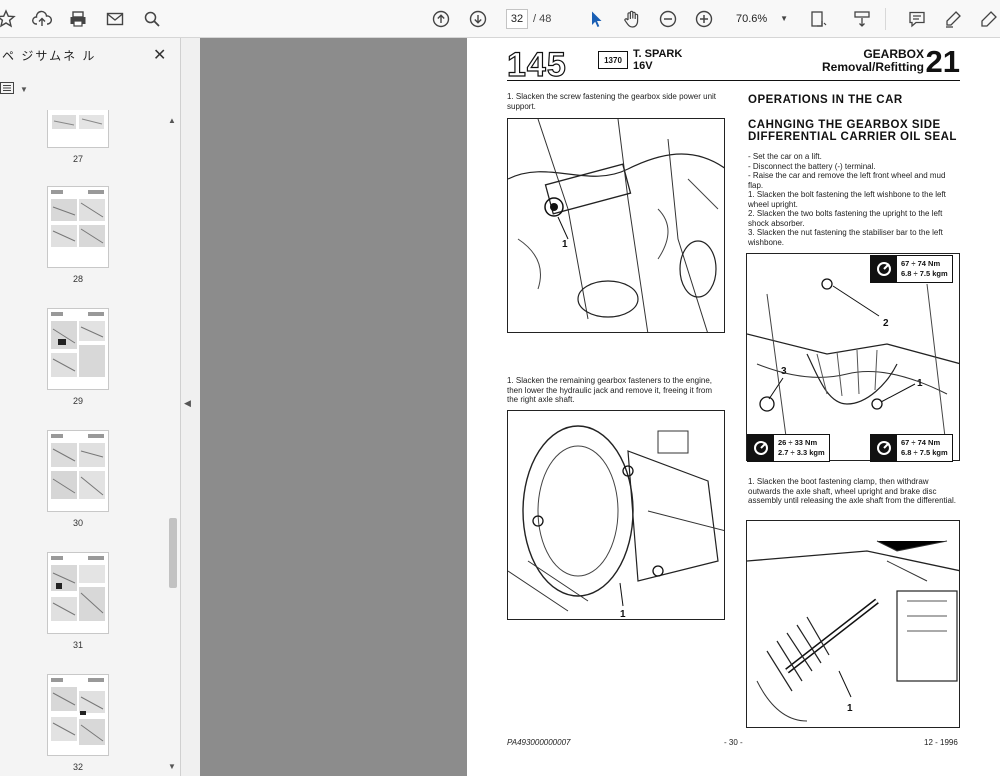  What do you see at coordinates (9, 19) in the screenshot?
I see `bookmark-star-icon` at bounding box center [9, 19].